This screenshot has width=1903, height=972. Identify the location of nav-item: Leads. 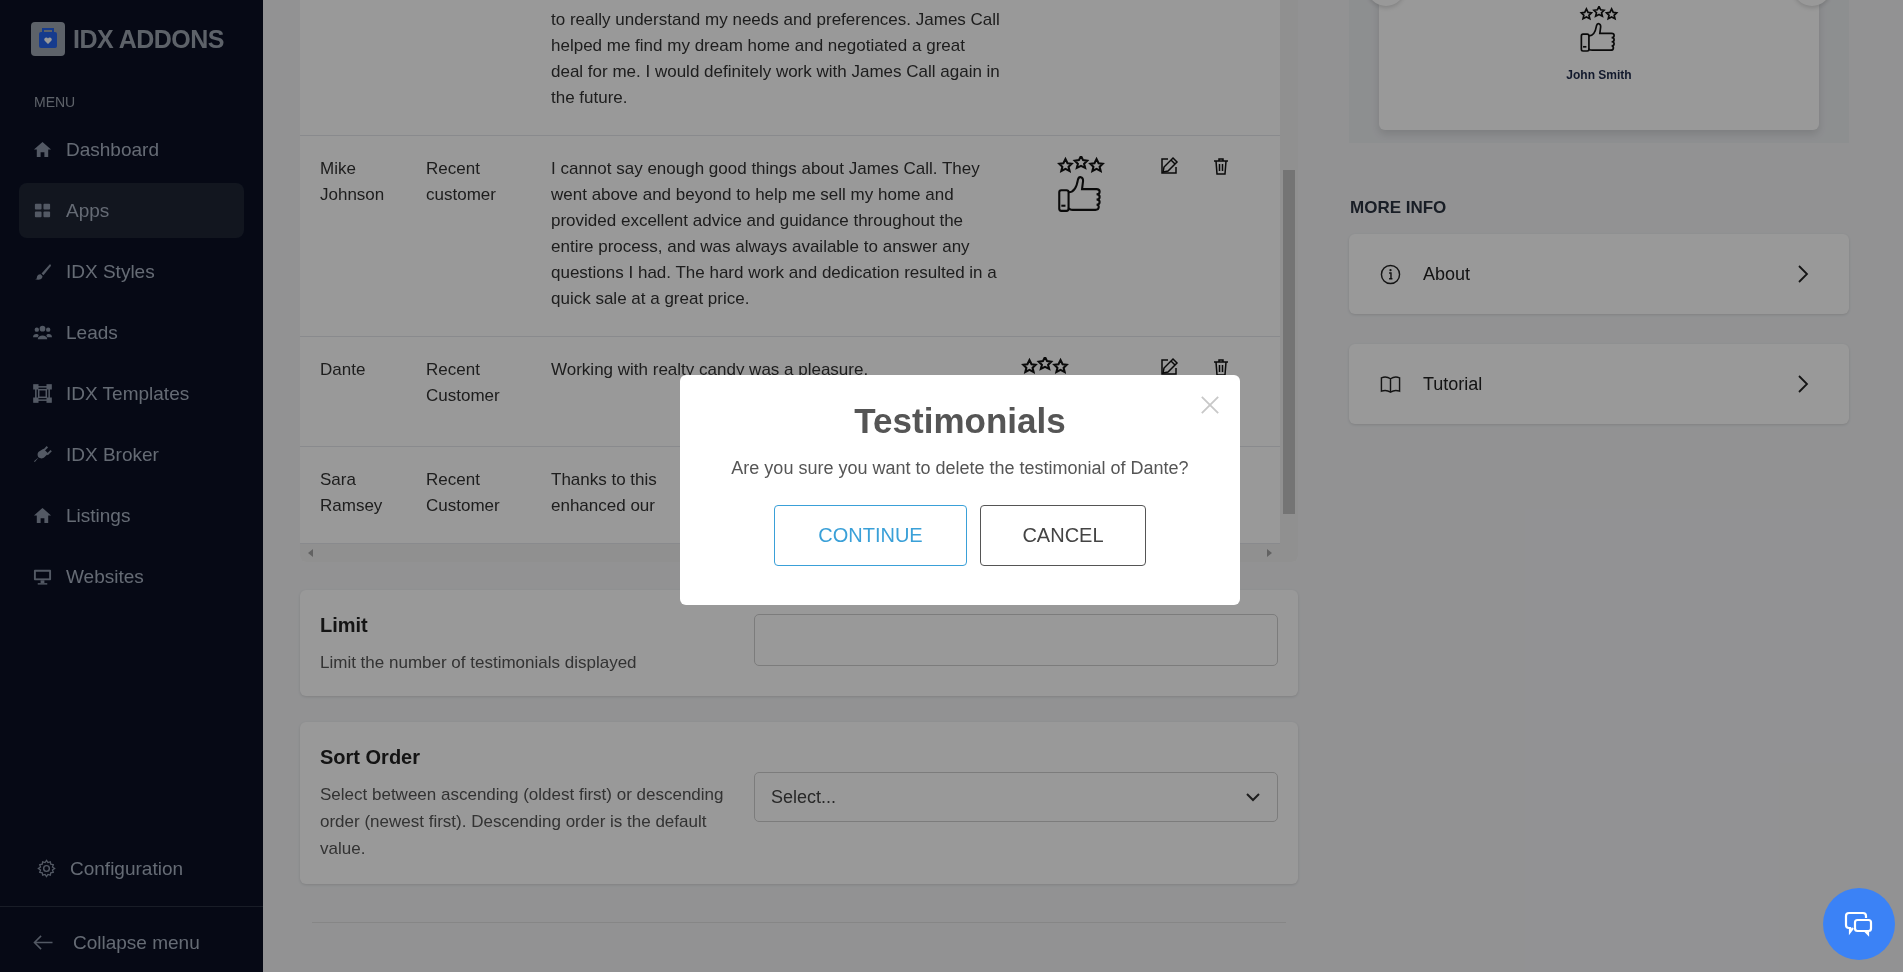
(131, 332).